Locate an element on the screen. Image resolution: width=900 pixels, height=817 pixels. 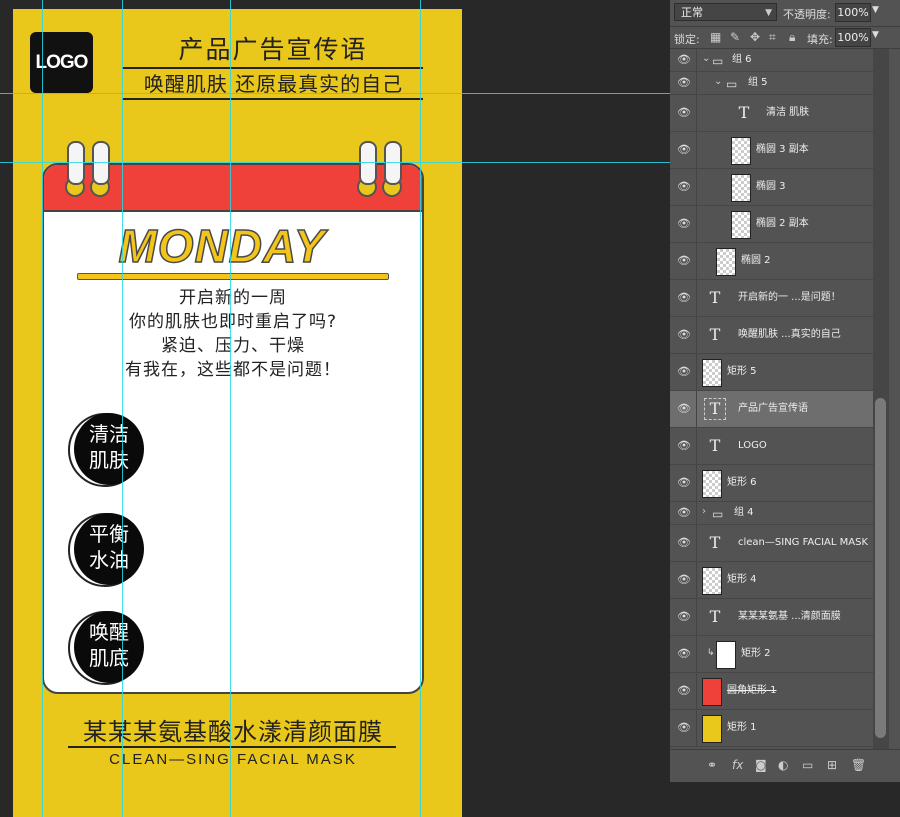
lock-move-icon: ✥ is located at coordinates (755, 37).